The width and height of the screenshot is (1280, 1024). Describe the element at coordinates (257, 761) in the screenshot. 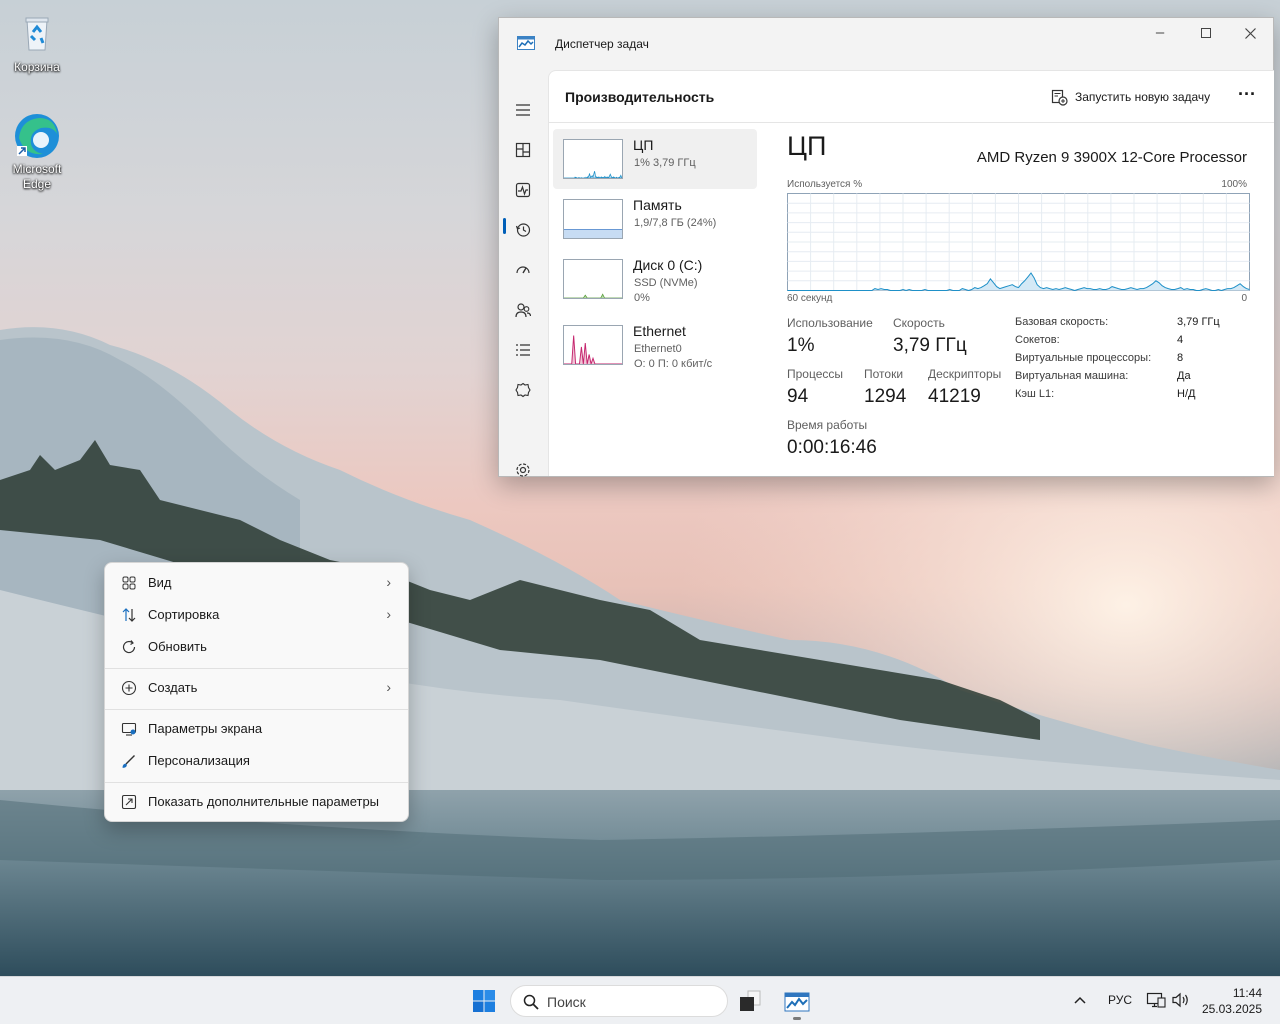

I see `menu-item-personalize: Персонализация` at that location.